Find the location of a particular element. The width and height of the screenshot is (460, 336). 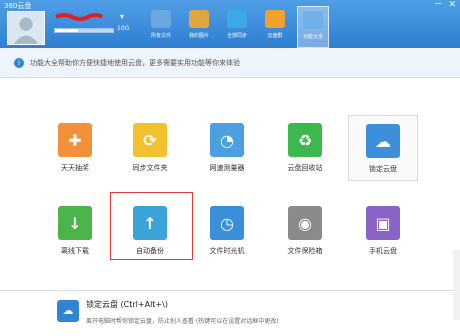

feature-recycle: ♻ 云盘回收站 is located at coordinates (305, 148).